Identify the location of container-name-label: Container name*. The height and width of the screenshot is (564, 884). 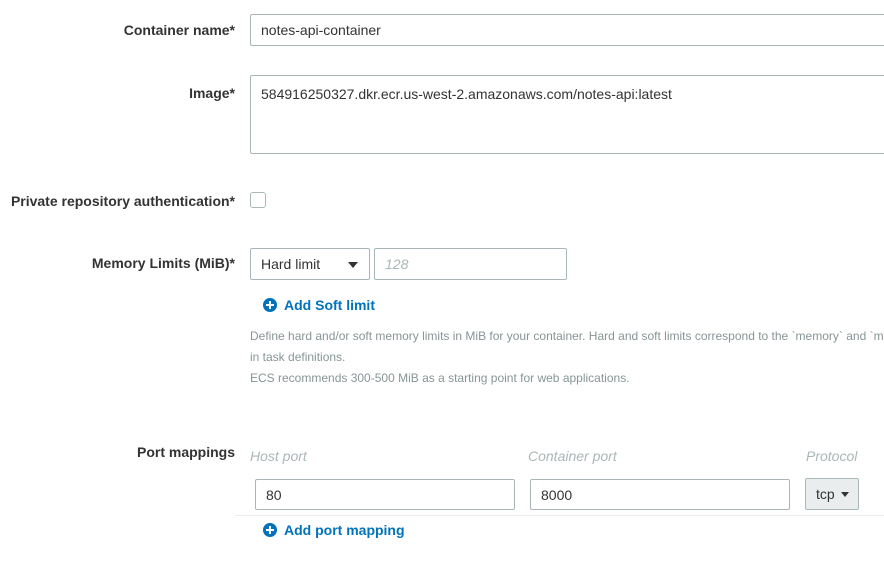
(179, 30).